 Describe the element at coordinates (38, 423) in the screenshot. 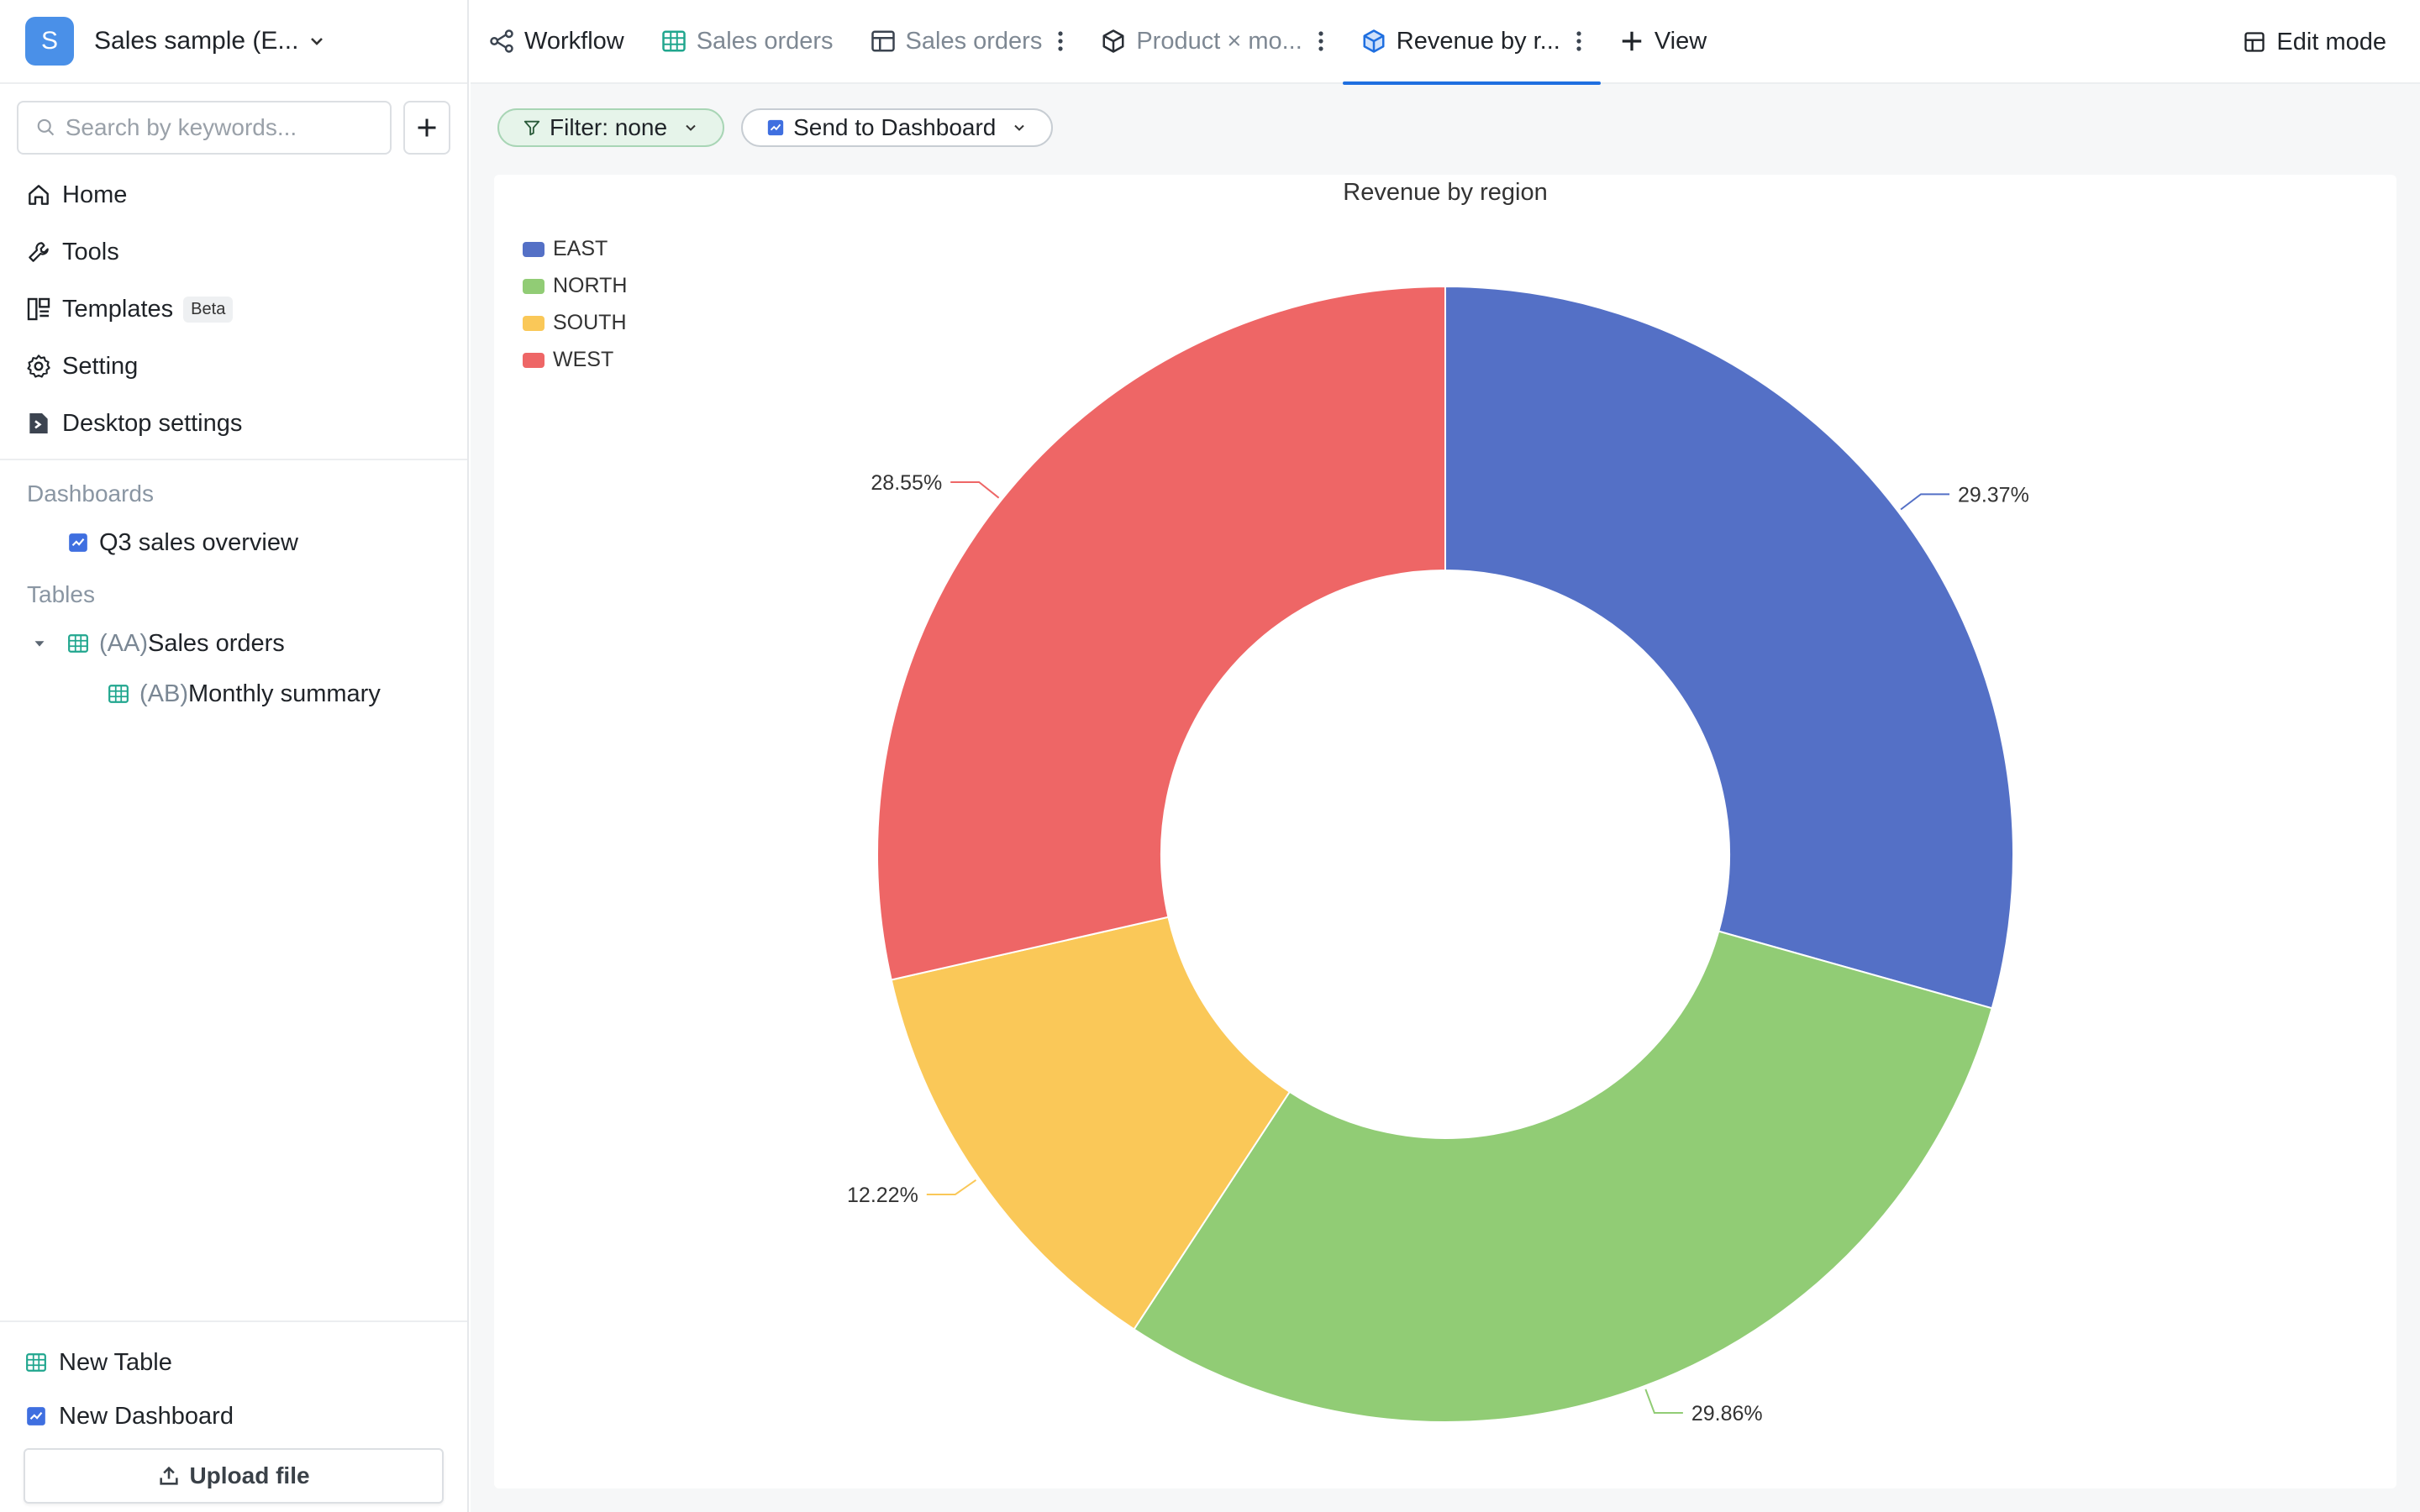

I see `desktop-settings-icon` at that location.